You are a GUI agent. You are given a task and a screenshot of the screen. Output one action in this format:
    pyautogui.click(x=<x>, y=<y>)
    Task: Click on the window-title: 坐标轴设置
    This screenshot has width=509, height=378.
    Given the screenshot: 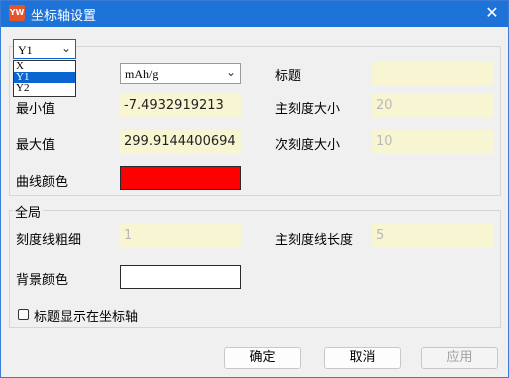 What is the action you would take?
    pyautogui.click(x=64, y=16)
    